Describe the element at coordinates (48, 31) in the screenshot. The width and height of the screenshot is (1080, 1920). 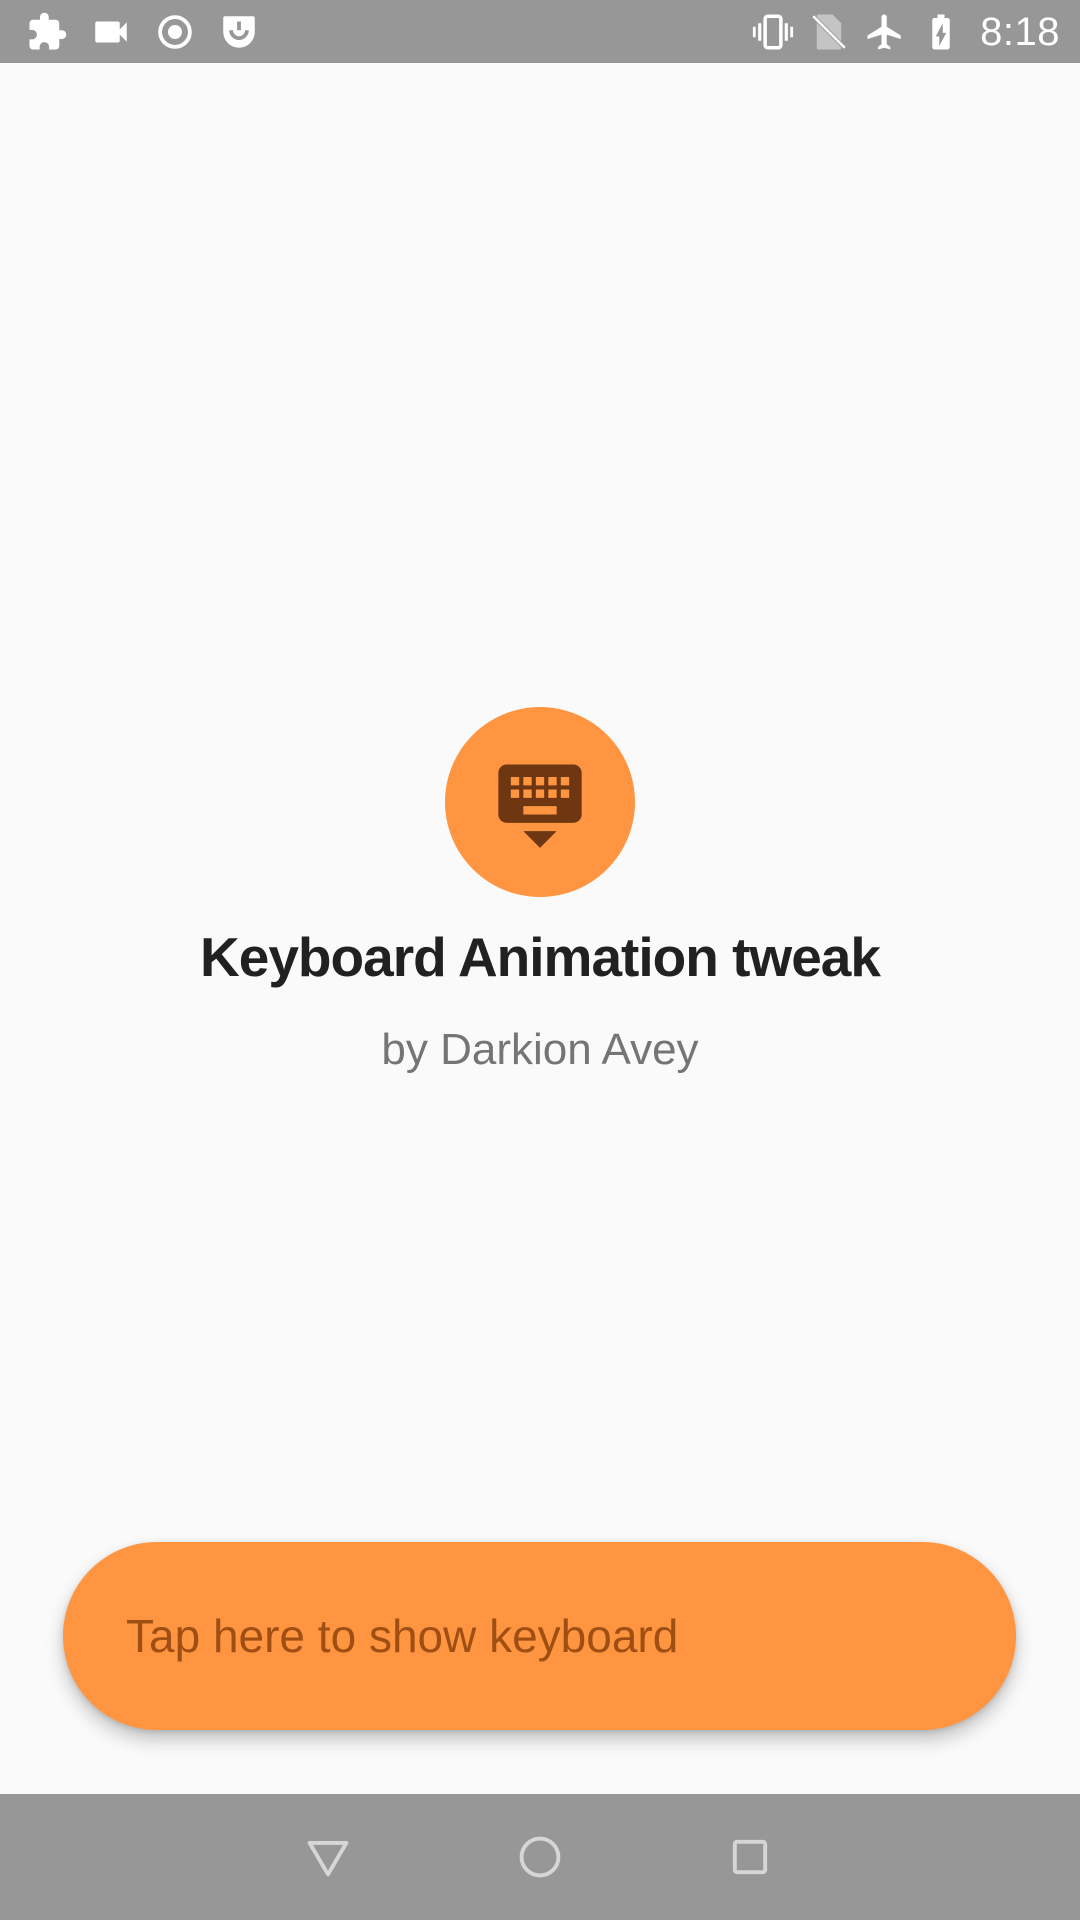
I see `puzzle-icon` at that location.